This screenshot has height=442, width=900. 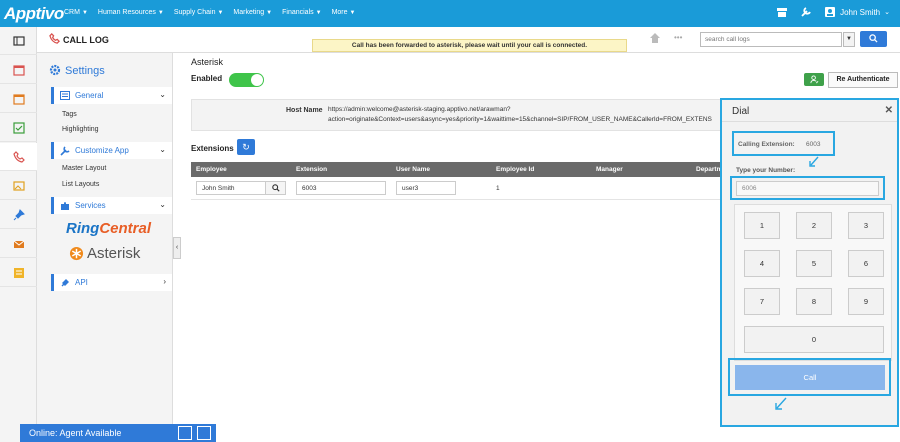 I want to click on store-icon, so click(x=782, y=12).